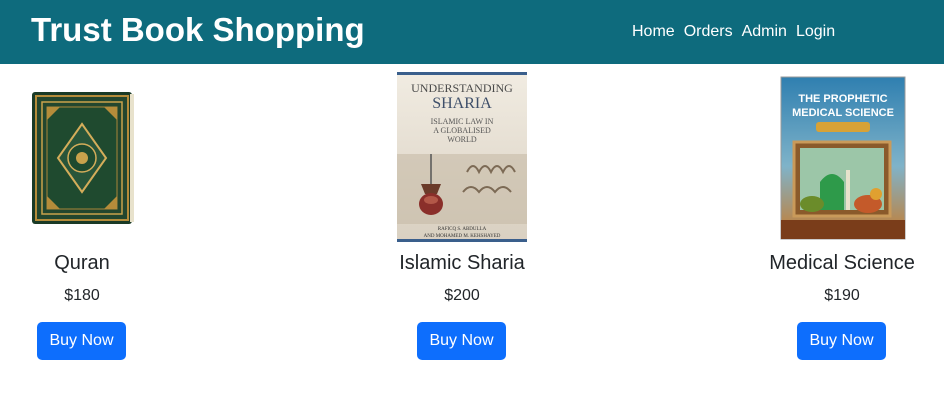  I want to click on product-price: $180, so click(82, 295).